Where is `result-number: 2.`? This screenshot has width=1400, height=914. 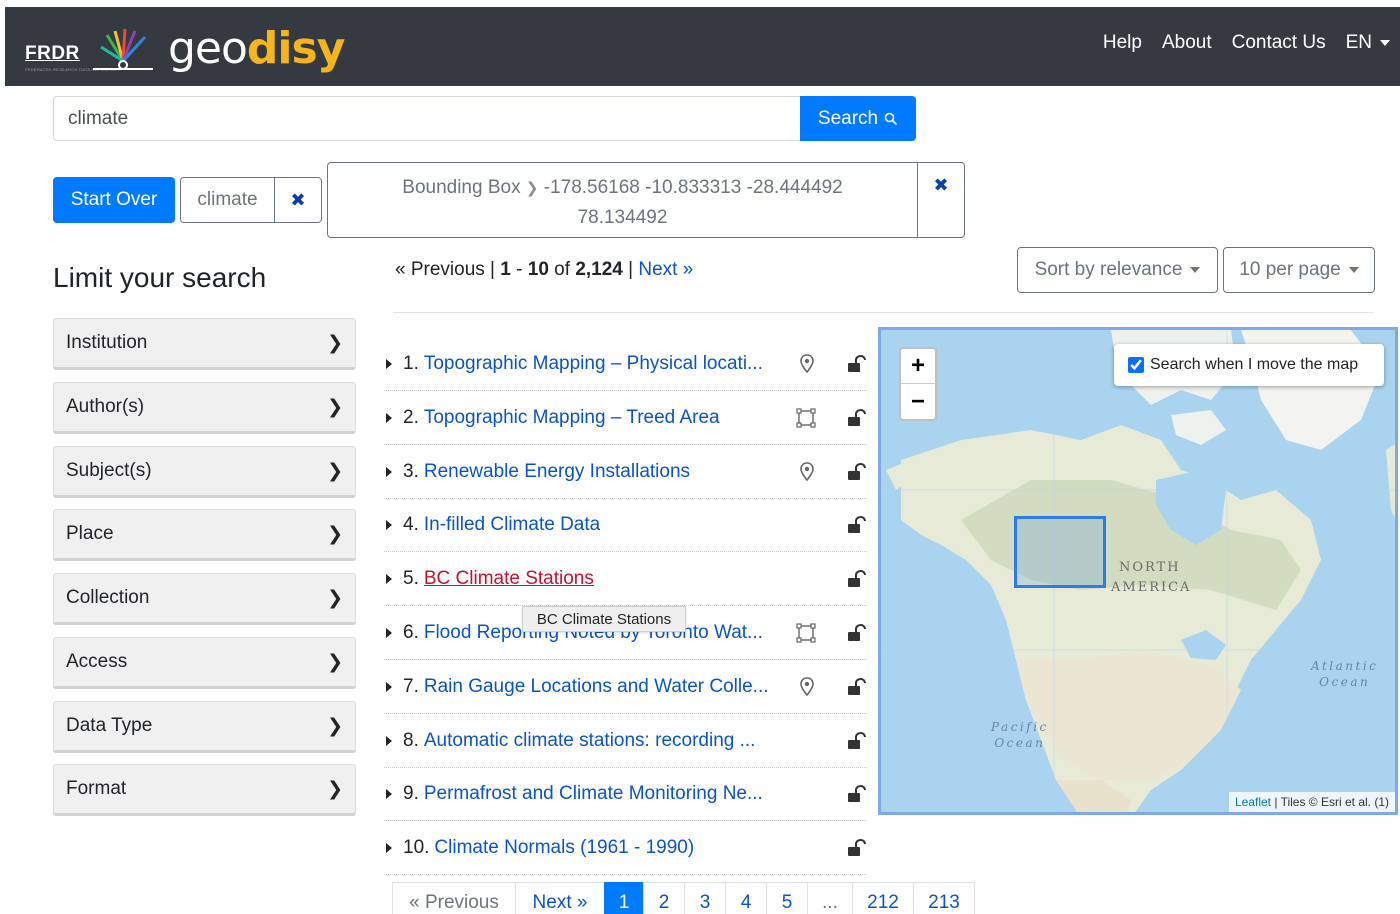
result-number: 2. is located at coordinates (411, 417).